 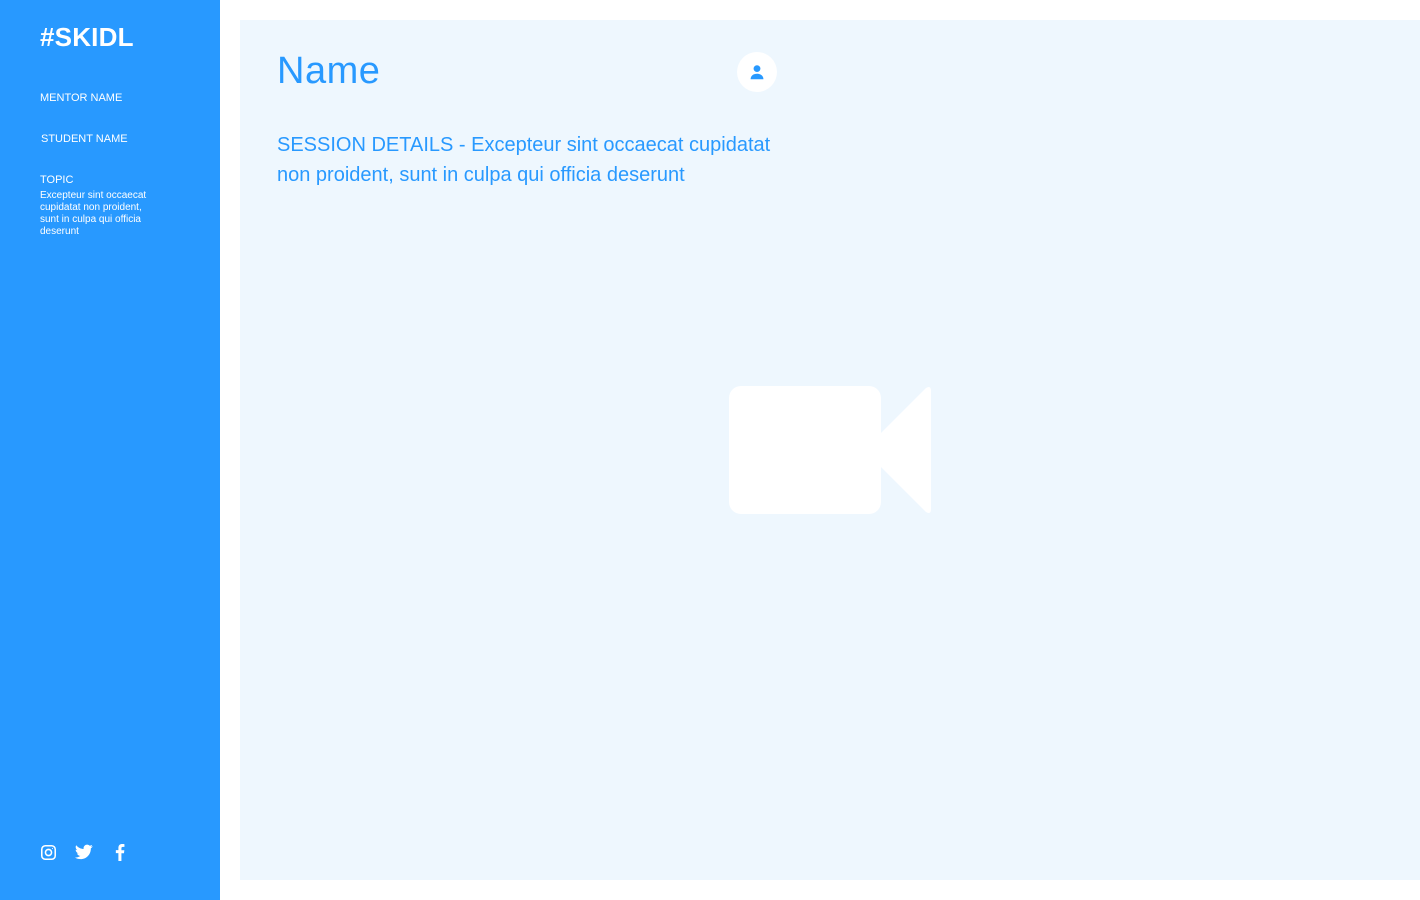 I want to click on mentor-name-label: MENTOR NAME, so click(x=81, y=98).